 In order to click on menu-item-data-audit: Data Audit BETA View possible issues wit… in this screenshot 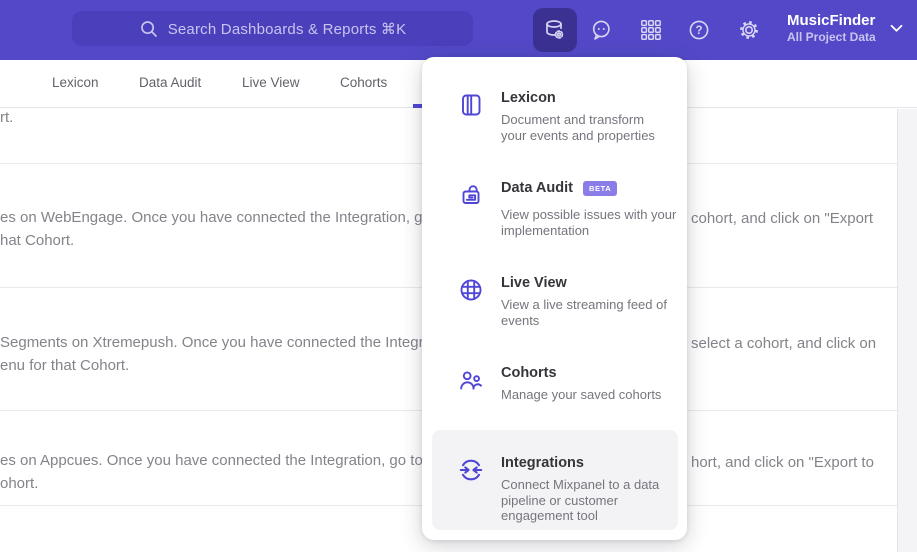, I will do `click(569, 209)`.